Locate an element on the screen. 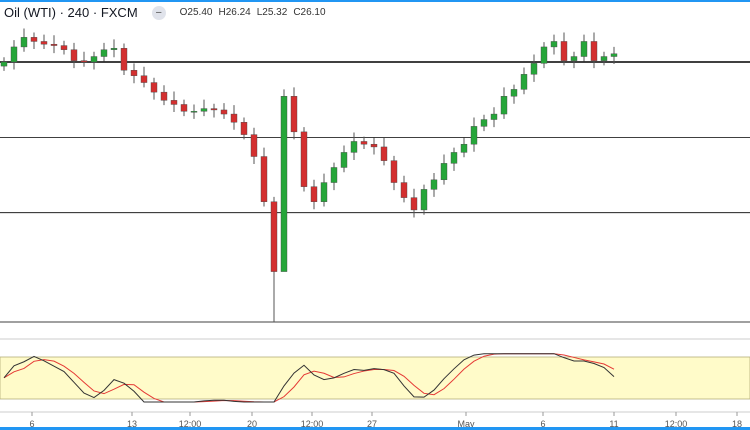 The width and height of the screenshot is (750, 430). symbol-title: Oil (WTI) · 240 · FXCM is located at coordinates (71, 12).